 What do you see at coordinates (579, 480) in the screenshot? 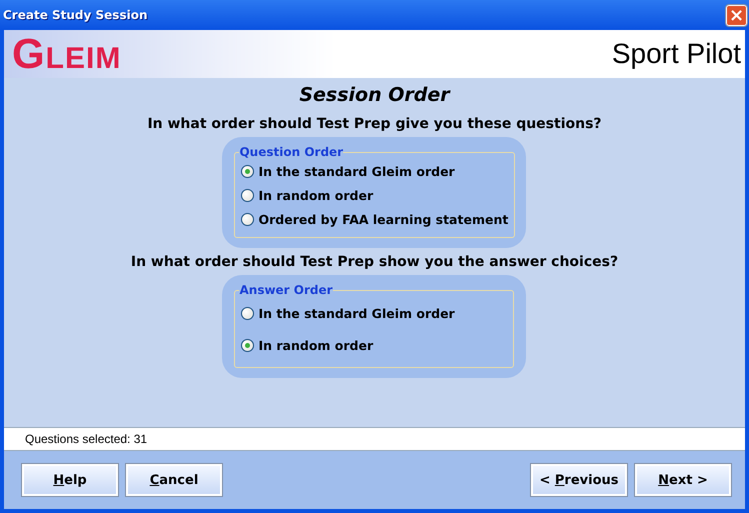
I see `dialog-button: < Previous` at bounding box center [579, 480].